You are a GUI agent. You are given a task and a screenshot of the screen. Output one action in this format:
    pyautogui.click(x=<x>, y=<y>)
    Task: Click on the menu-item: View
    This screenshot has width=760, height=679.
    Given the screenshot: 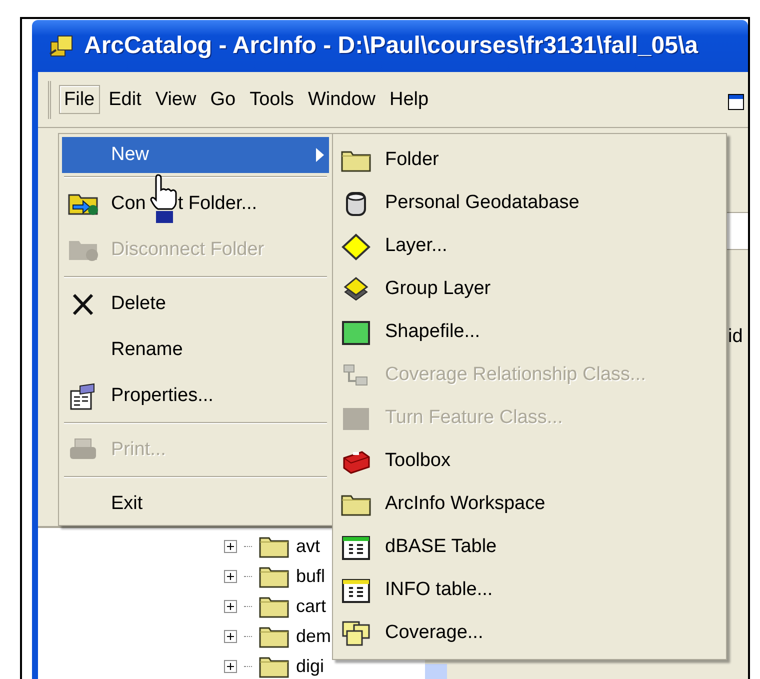 What is the action you would take?
    pyautogui.click(x=176, y=99)
    